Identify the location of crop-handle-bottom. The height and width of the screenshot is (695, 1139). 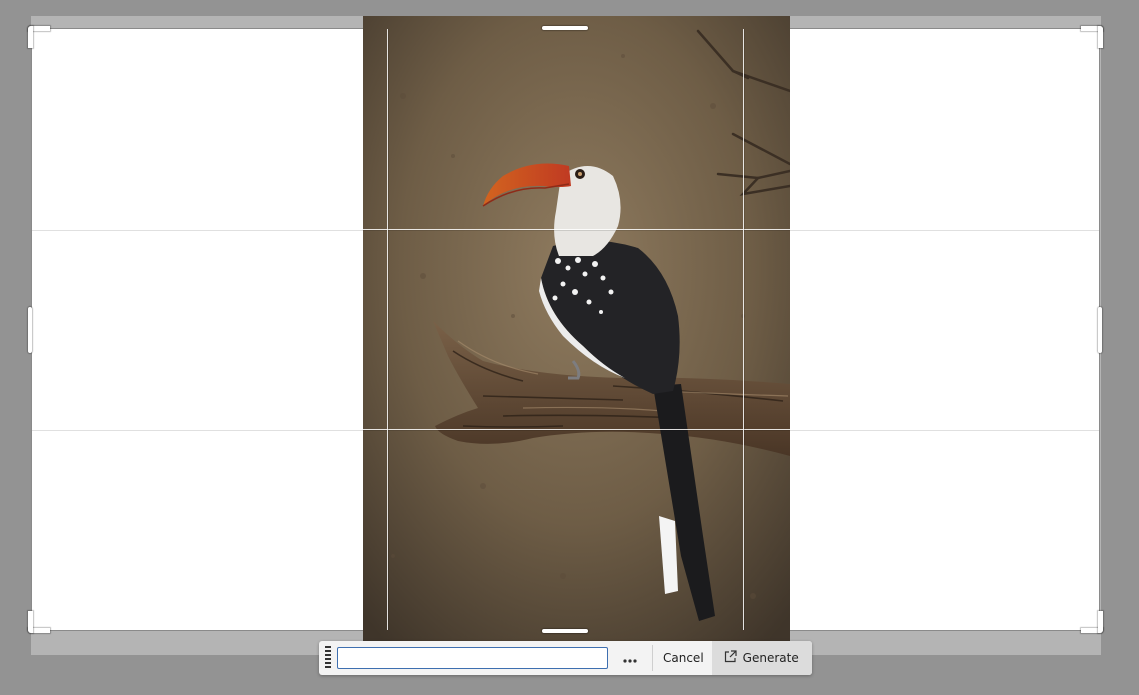
(565, 631).